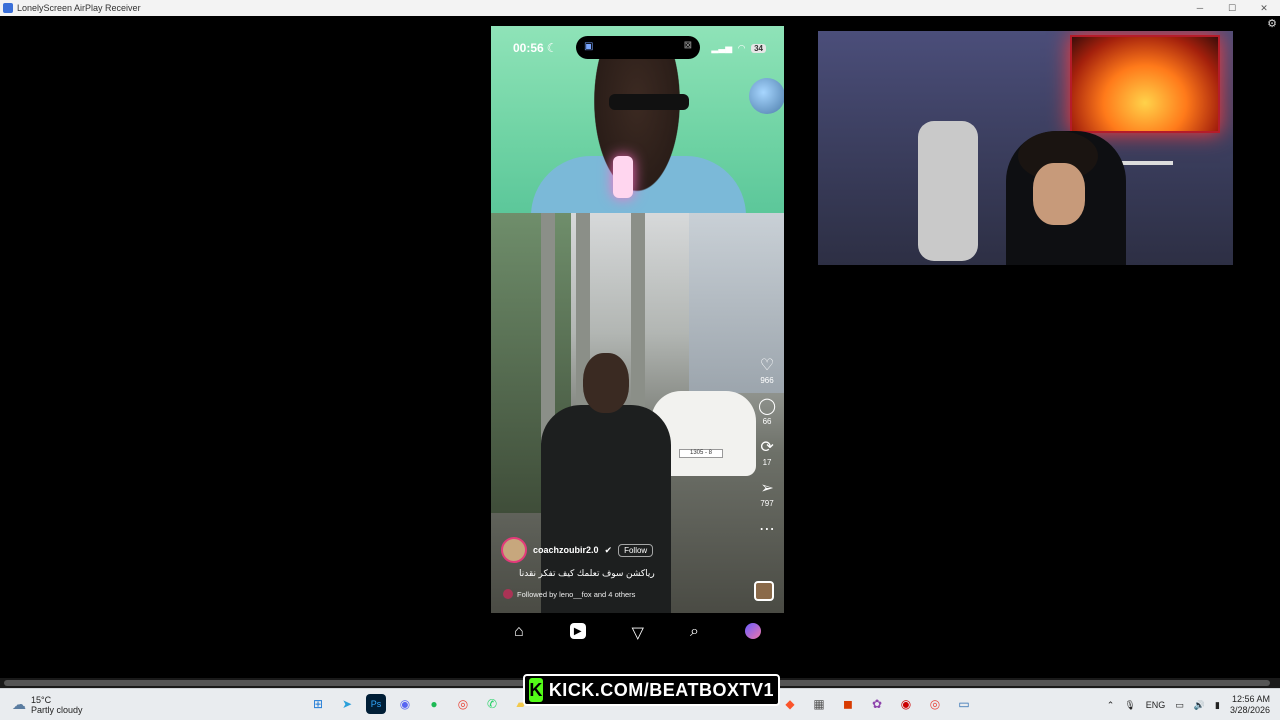 Image resolution: width=1280 pixels, height=720 pixels. I want to click on office-icon: ◼, so click(848, 704).